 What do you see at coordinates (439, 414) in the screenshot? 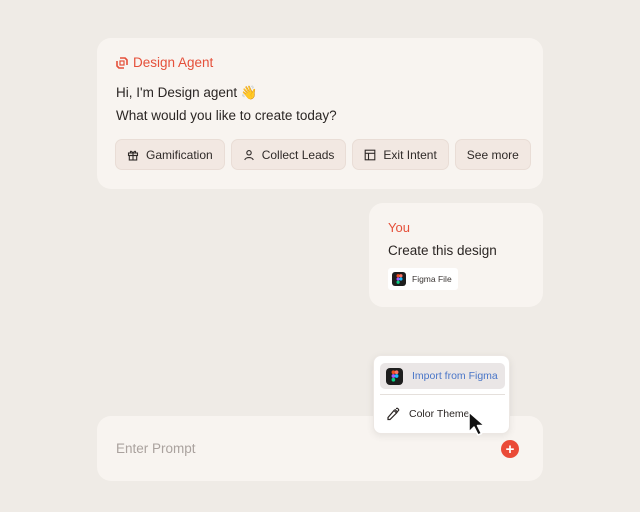
I see `menu-item-label: Color Theme` at bounding box center [439, 414].